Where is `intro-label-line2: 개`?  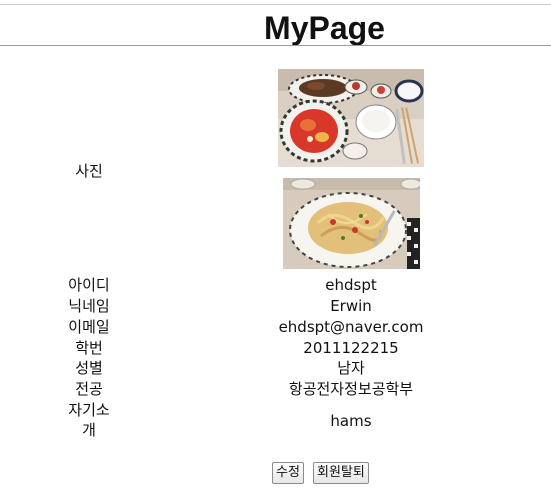
intro-label-line2: 개 is located at coordinates (89, 430).